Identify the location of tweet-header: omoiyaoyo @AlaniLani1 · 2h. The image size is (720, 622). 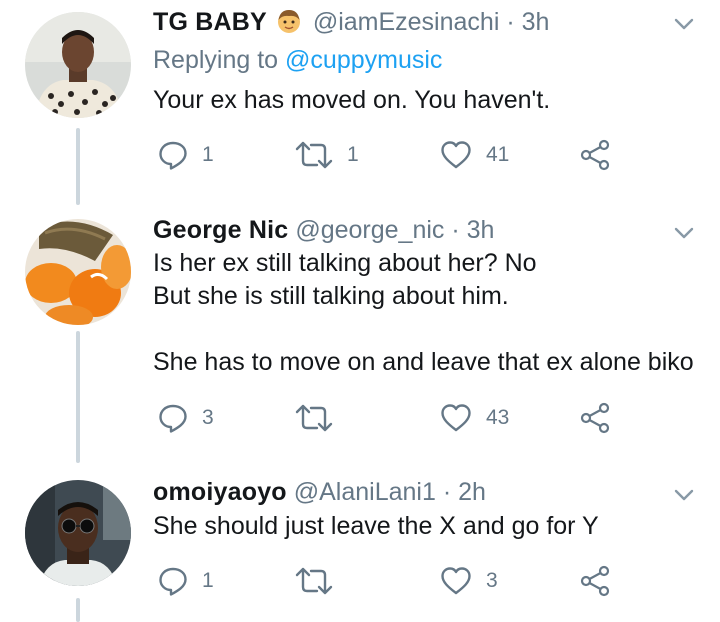
(319, 492).